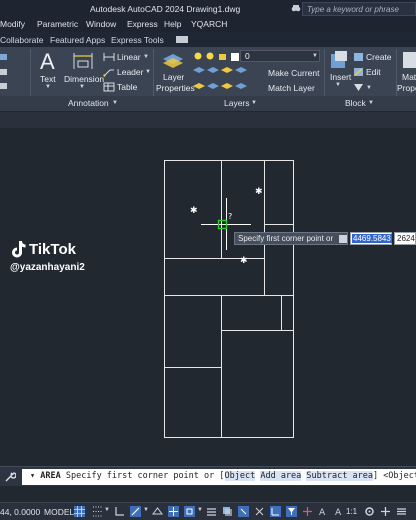  Describe the element at coordinates (394, 476) in the screenshot. I see `command-suffix: ] <Object>:` at that location.